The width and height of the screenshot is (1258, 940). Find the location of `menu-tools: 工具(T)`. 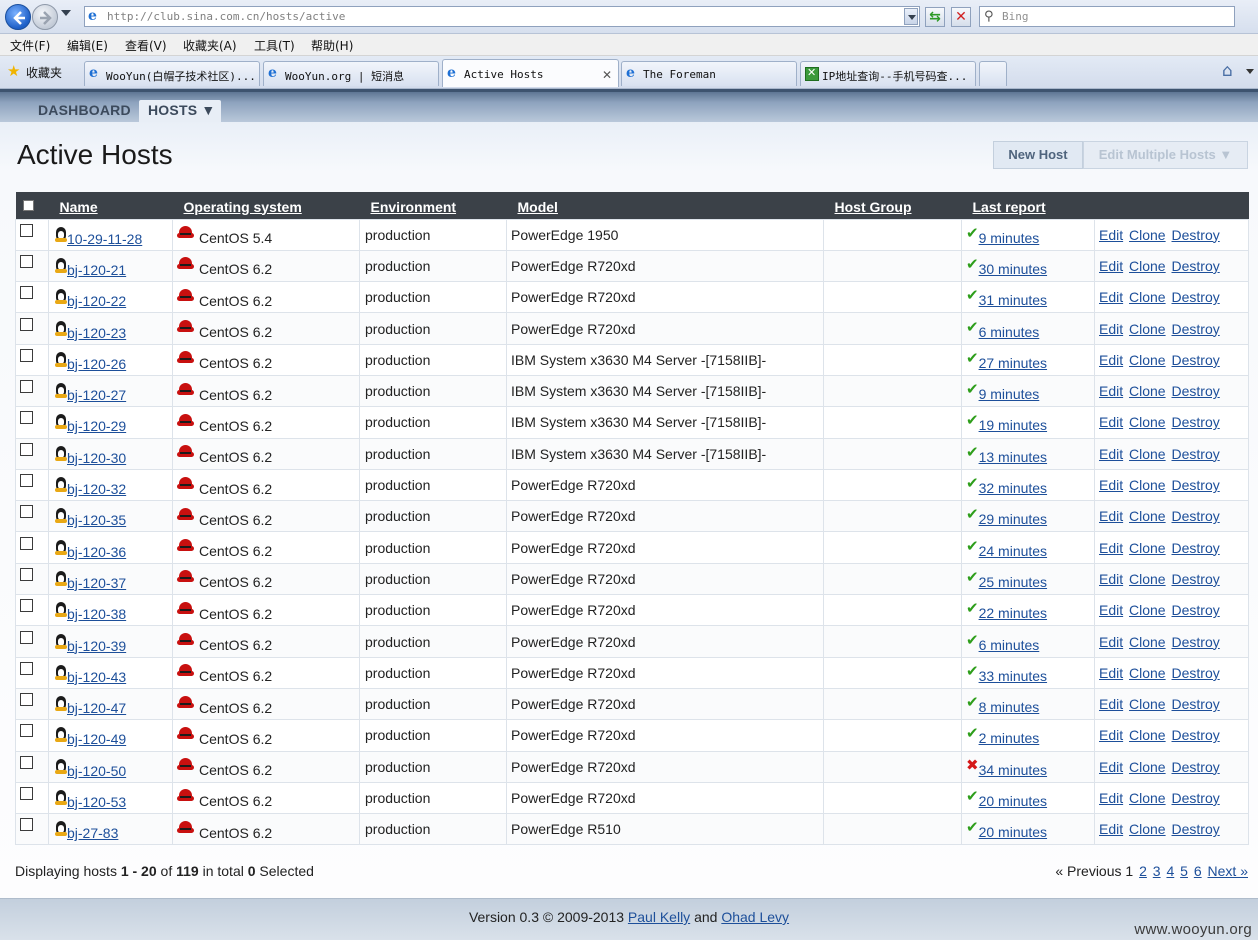

menu-tools: 工具(T) is located at coordinates (274, 45).